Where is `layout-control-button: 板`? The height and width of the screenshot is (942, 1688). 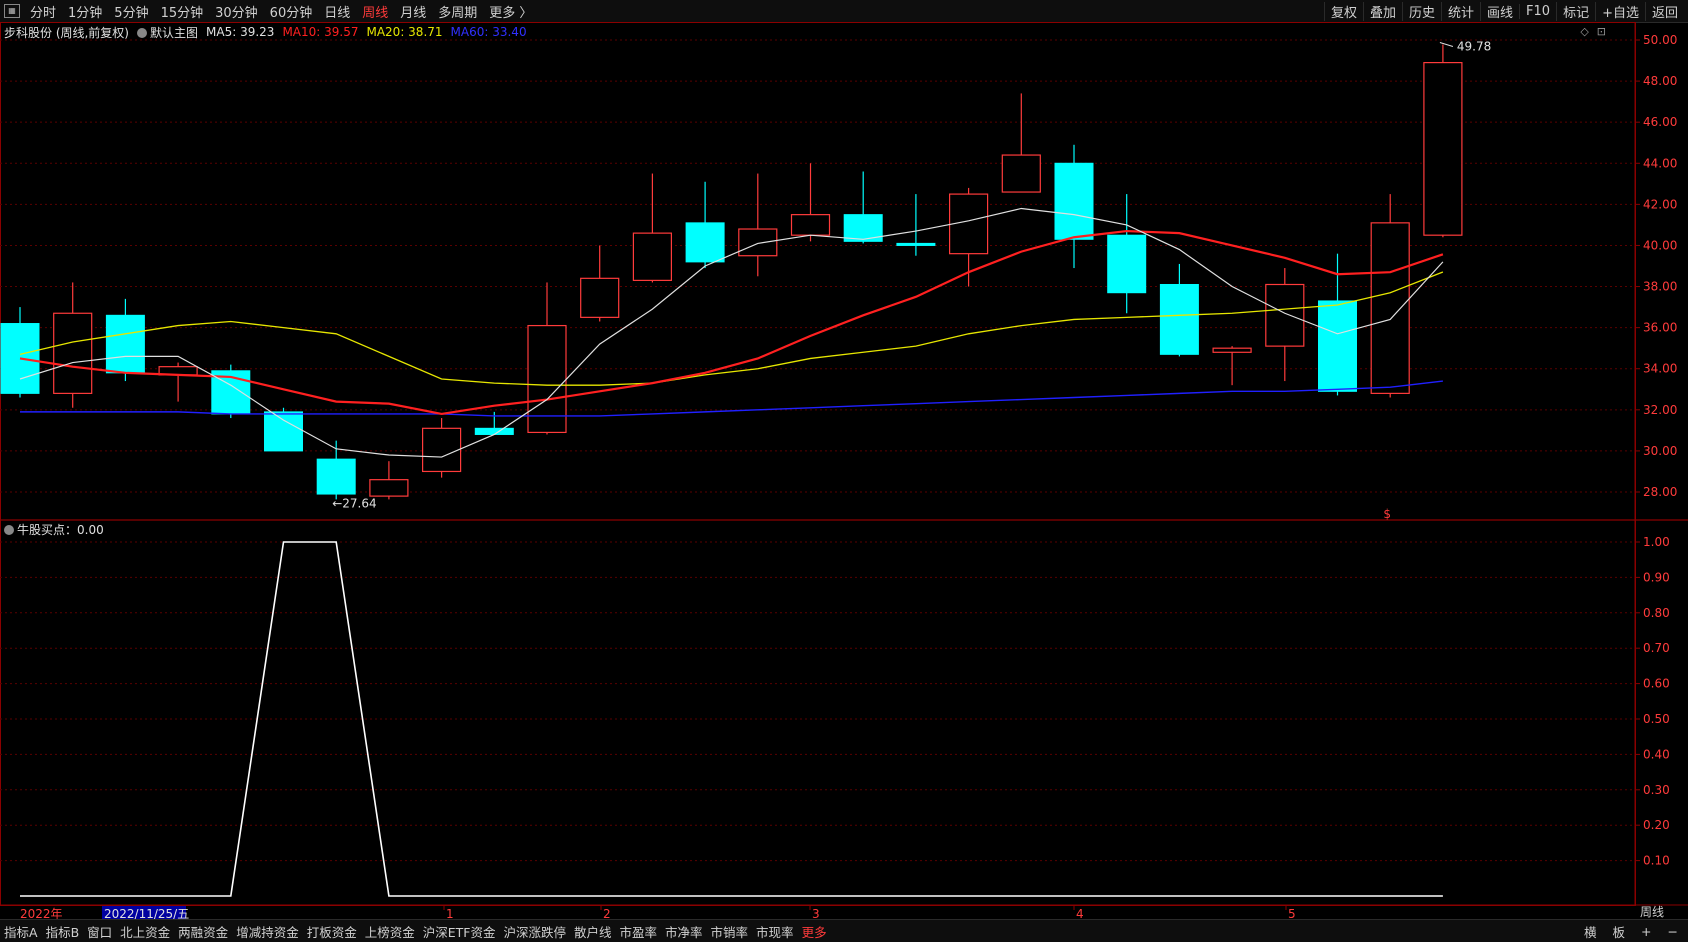
layout-control-button: 板 is located at coordinates (1619, 931).